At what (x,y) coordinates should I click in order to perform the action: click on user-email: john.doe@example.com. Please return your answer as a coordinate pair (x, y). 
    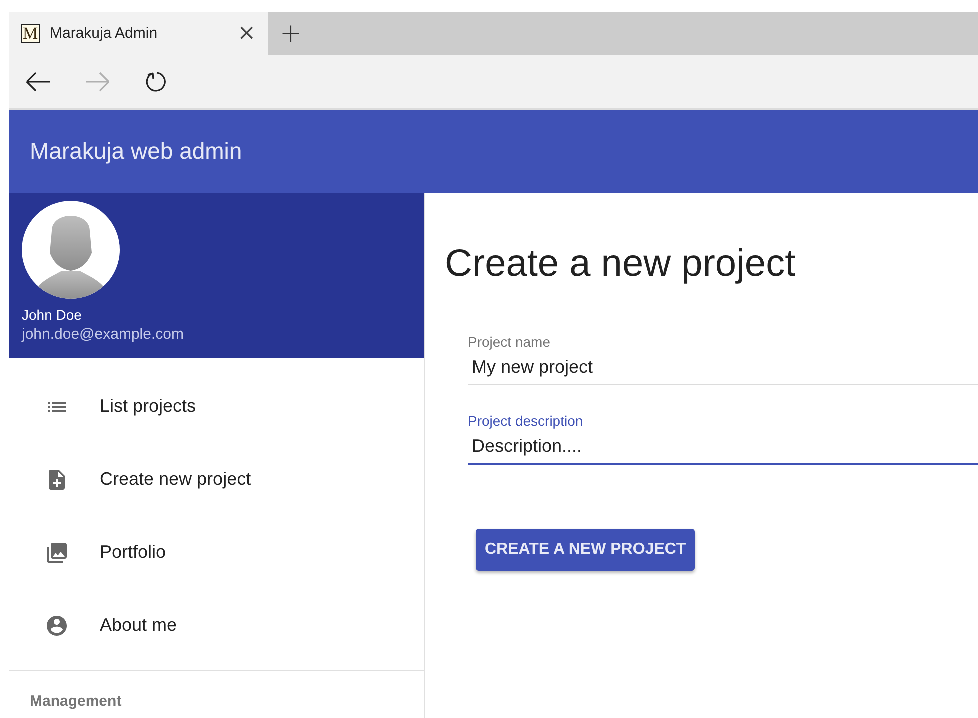
    Looking at the image, I should click on (103, 334).